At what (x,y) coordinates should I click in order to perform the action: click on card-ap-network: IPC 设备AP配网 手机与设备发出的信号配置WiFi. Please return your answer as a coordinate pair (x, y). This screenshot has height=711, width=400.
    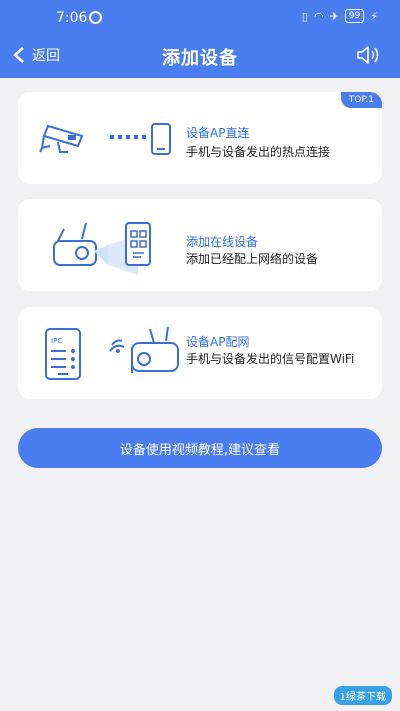
    Looking at the image, I should click on (200, 353).